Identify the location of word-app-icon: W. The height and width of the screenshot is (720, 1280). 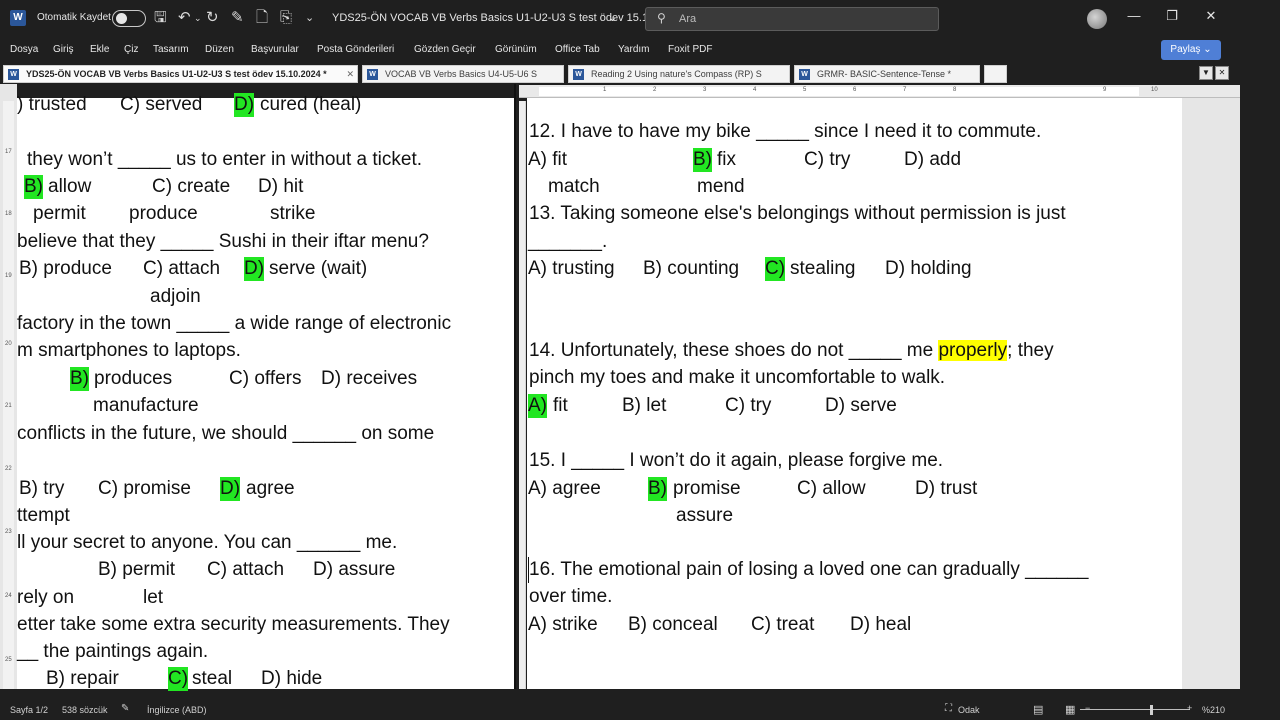
(18, 18).